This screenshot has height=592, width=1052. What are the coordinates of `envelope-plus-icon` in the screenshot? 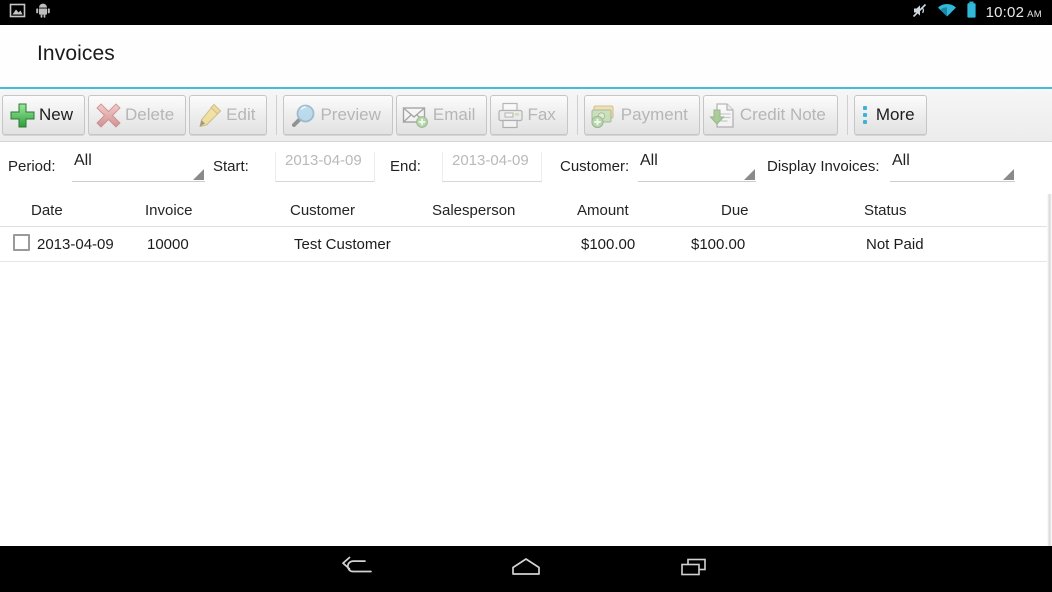 It's located at (416, 115).